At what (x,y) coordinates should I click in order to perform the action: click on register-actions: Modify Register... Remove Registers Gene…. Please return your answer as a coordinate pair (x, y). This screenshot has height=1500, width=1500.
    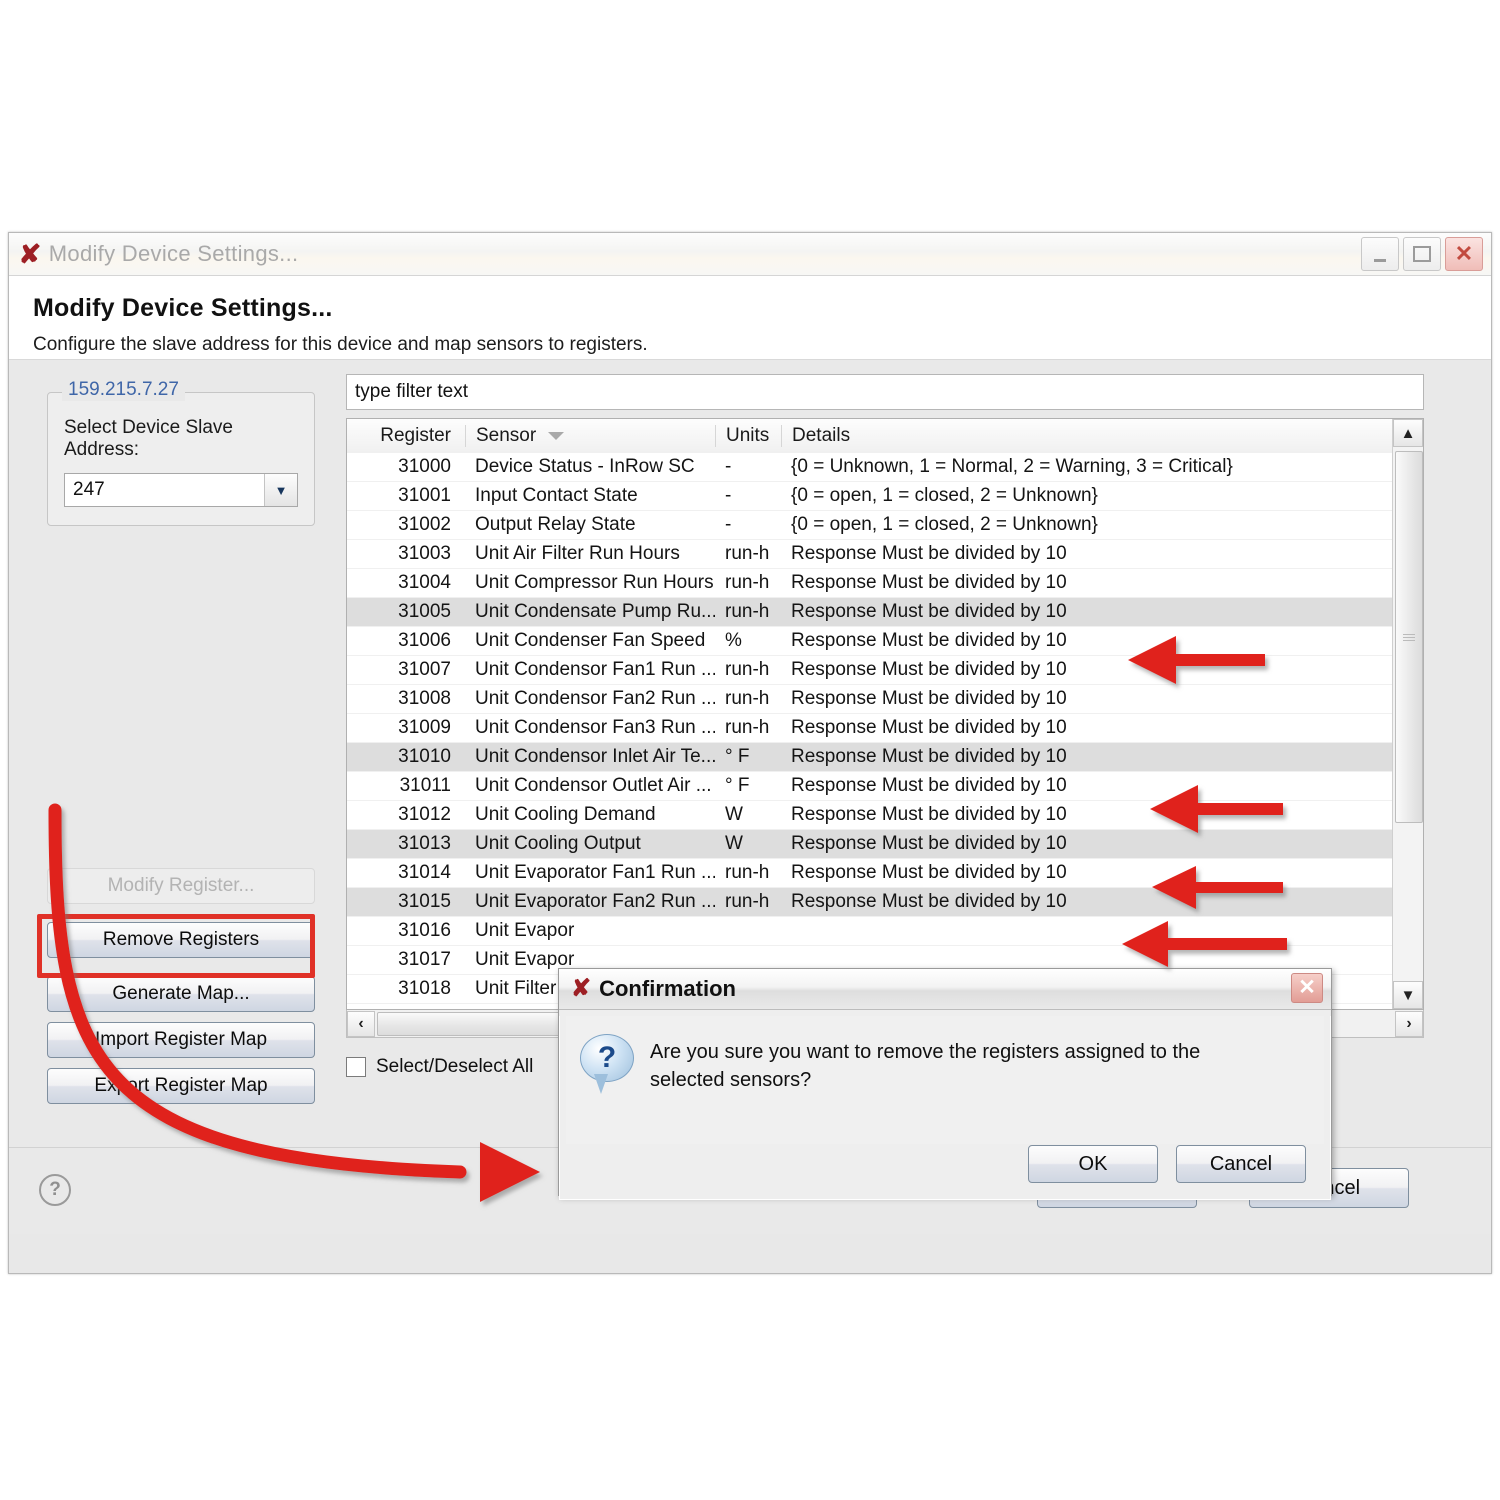
    Looking at the image, I should click on (176, 991).